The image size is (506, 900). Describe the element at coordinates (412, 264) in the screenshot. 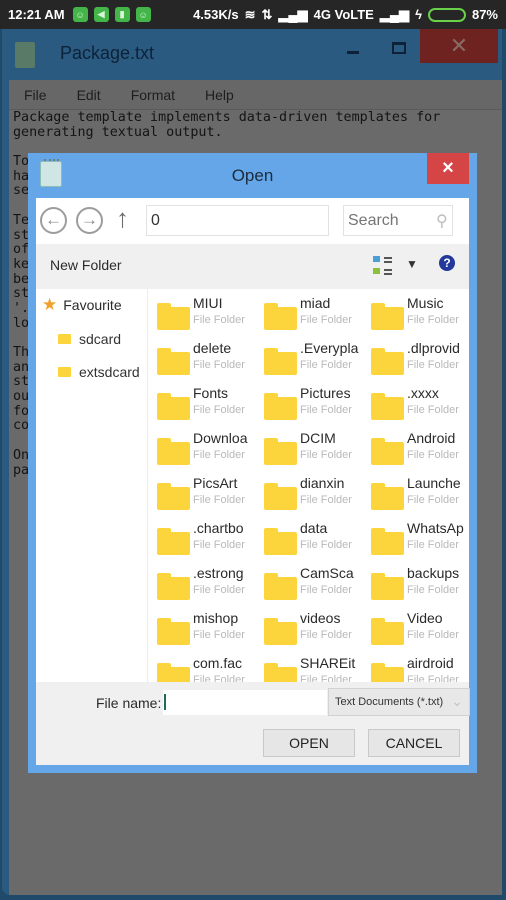

I see `view-dropdown-icon: ▼` at that location.